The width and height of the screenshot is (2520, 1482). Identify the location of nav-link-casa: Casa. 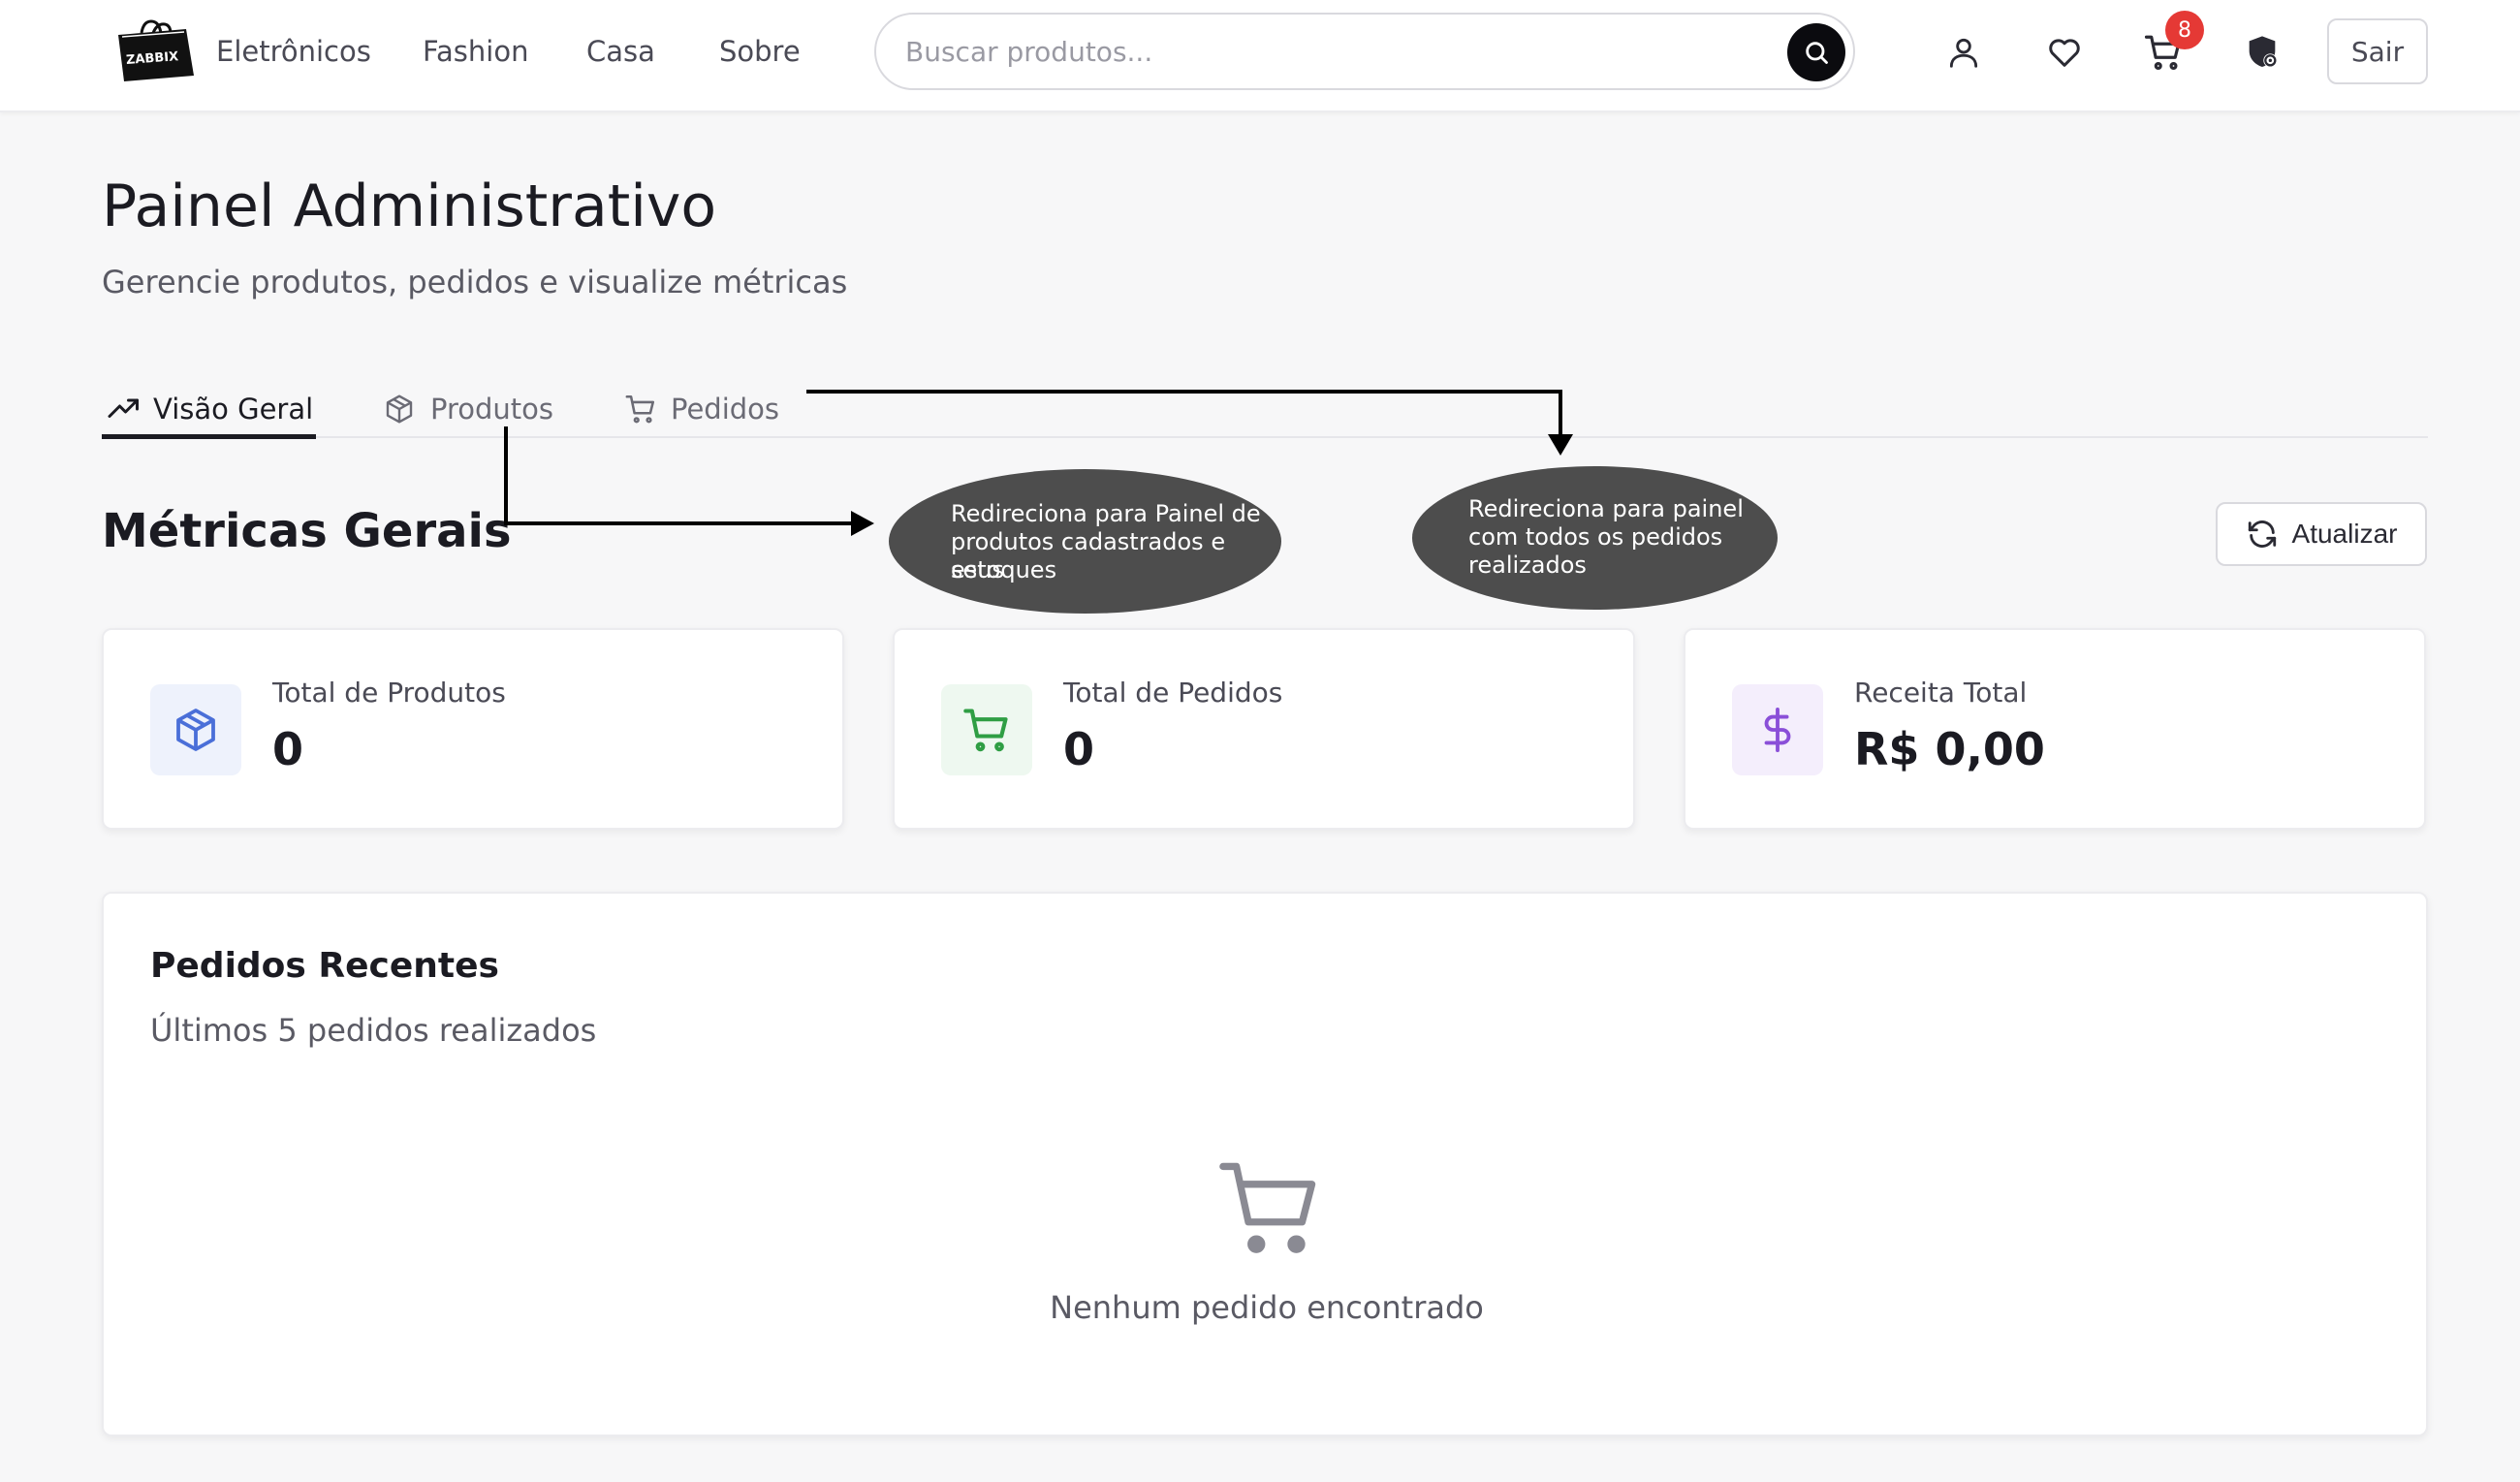
(621, 51).